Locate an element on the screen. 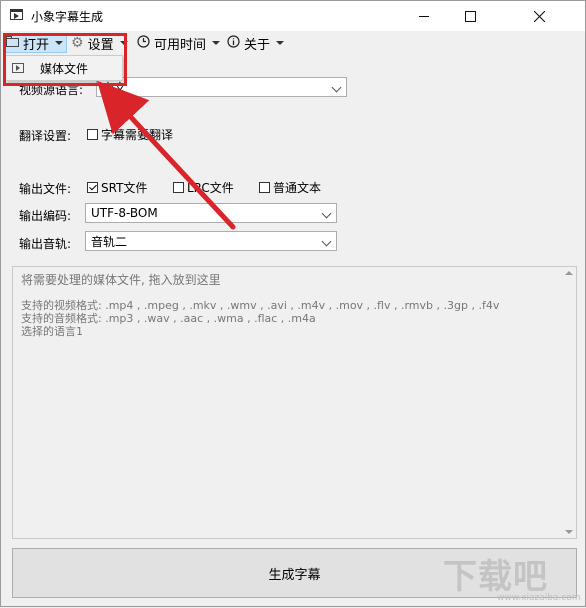  watermark-url: www.xiazaiba.com is located at coordinates (539, 598).